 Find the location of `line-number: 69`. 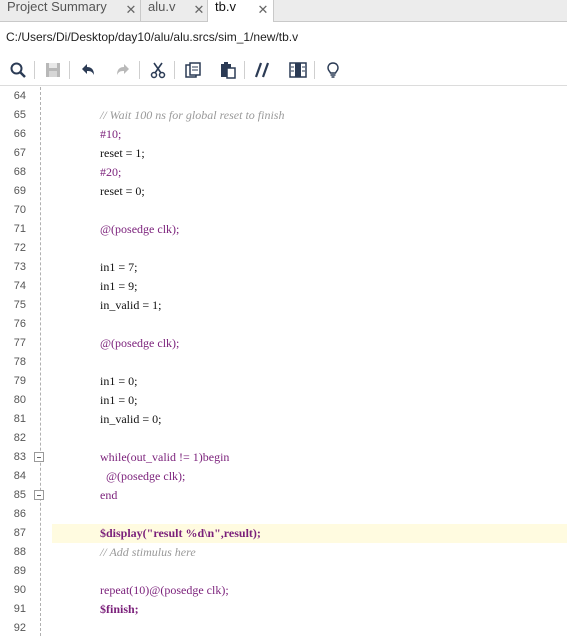

line-number: 69 is located at coordinates (19, 191).